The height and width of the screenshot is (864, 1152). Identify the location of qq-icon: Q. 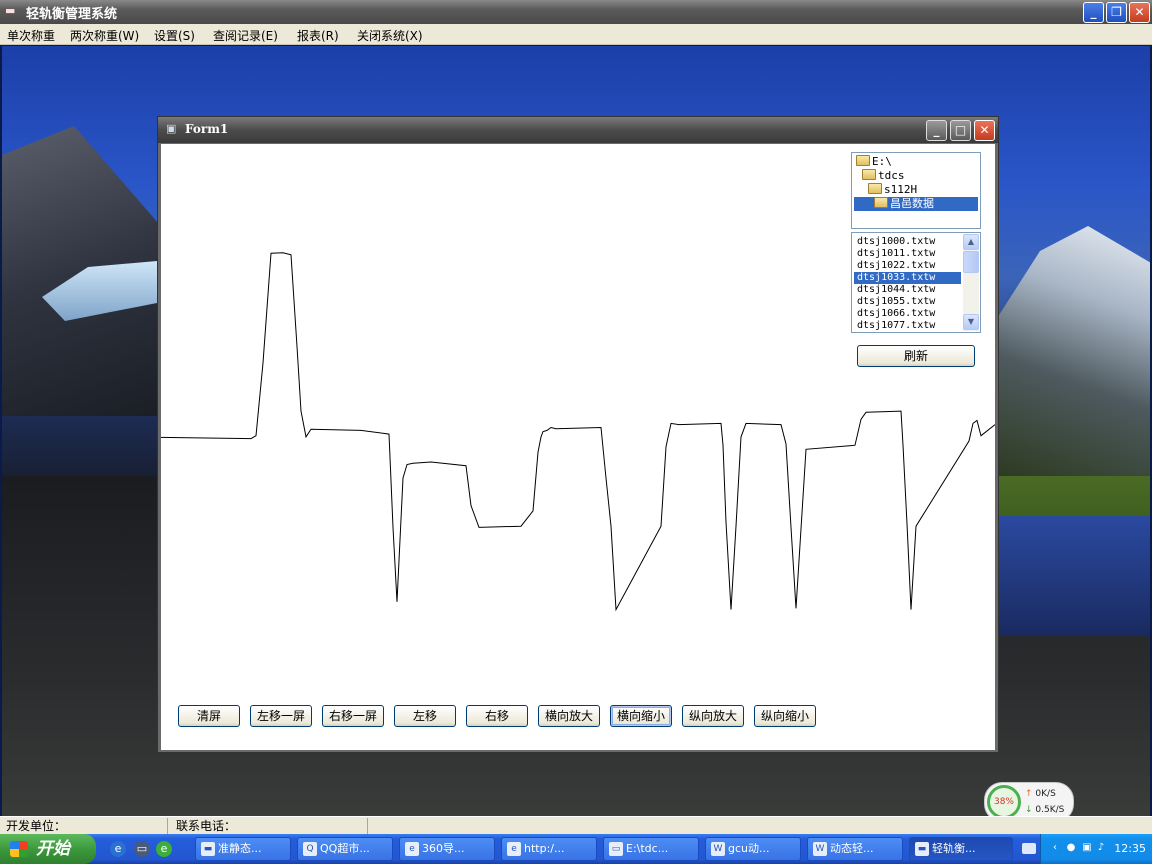
(310, 849).